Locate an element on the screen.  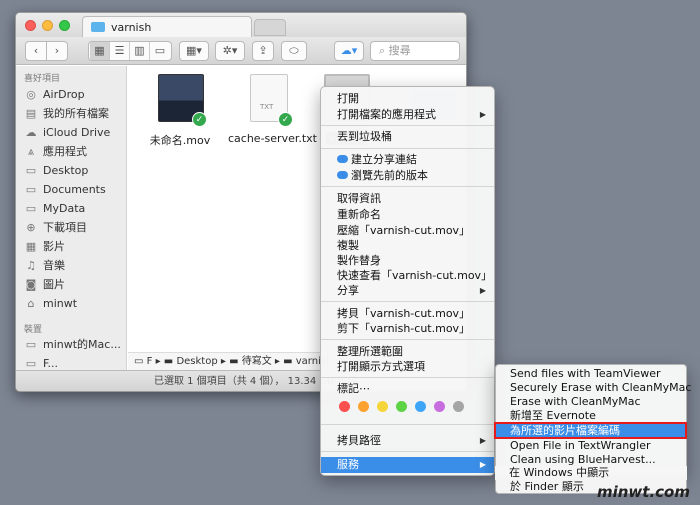
folder-icon: ▬ is located at coordinates (235, 361).